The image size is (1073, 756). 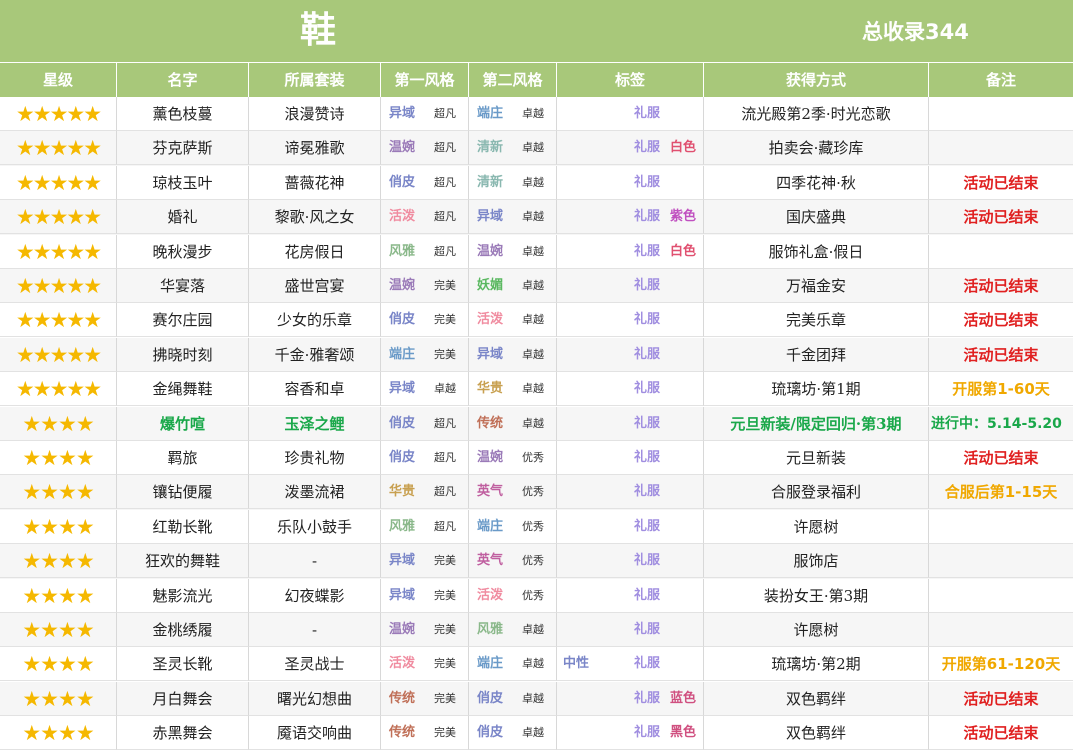 What do you see at coordinates (490, 423) in the screenshot?
I see `style2-name: 传统` at bounding box center [490, 423].